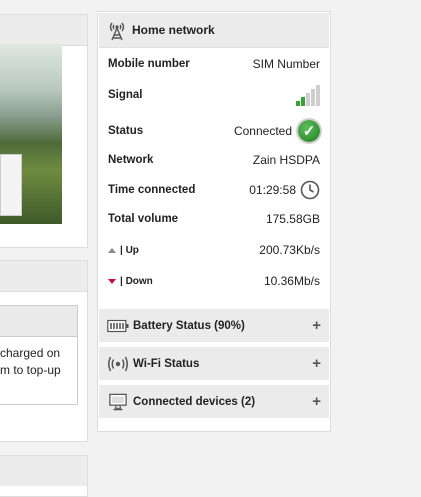 The width and height of the screenshot is (421, 497). I want to click on time-connected-value: 01:29:58, so click(272, 190).